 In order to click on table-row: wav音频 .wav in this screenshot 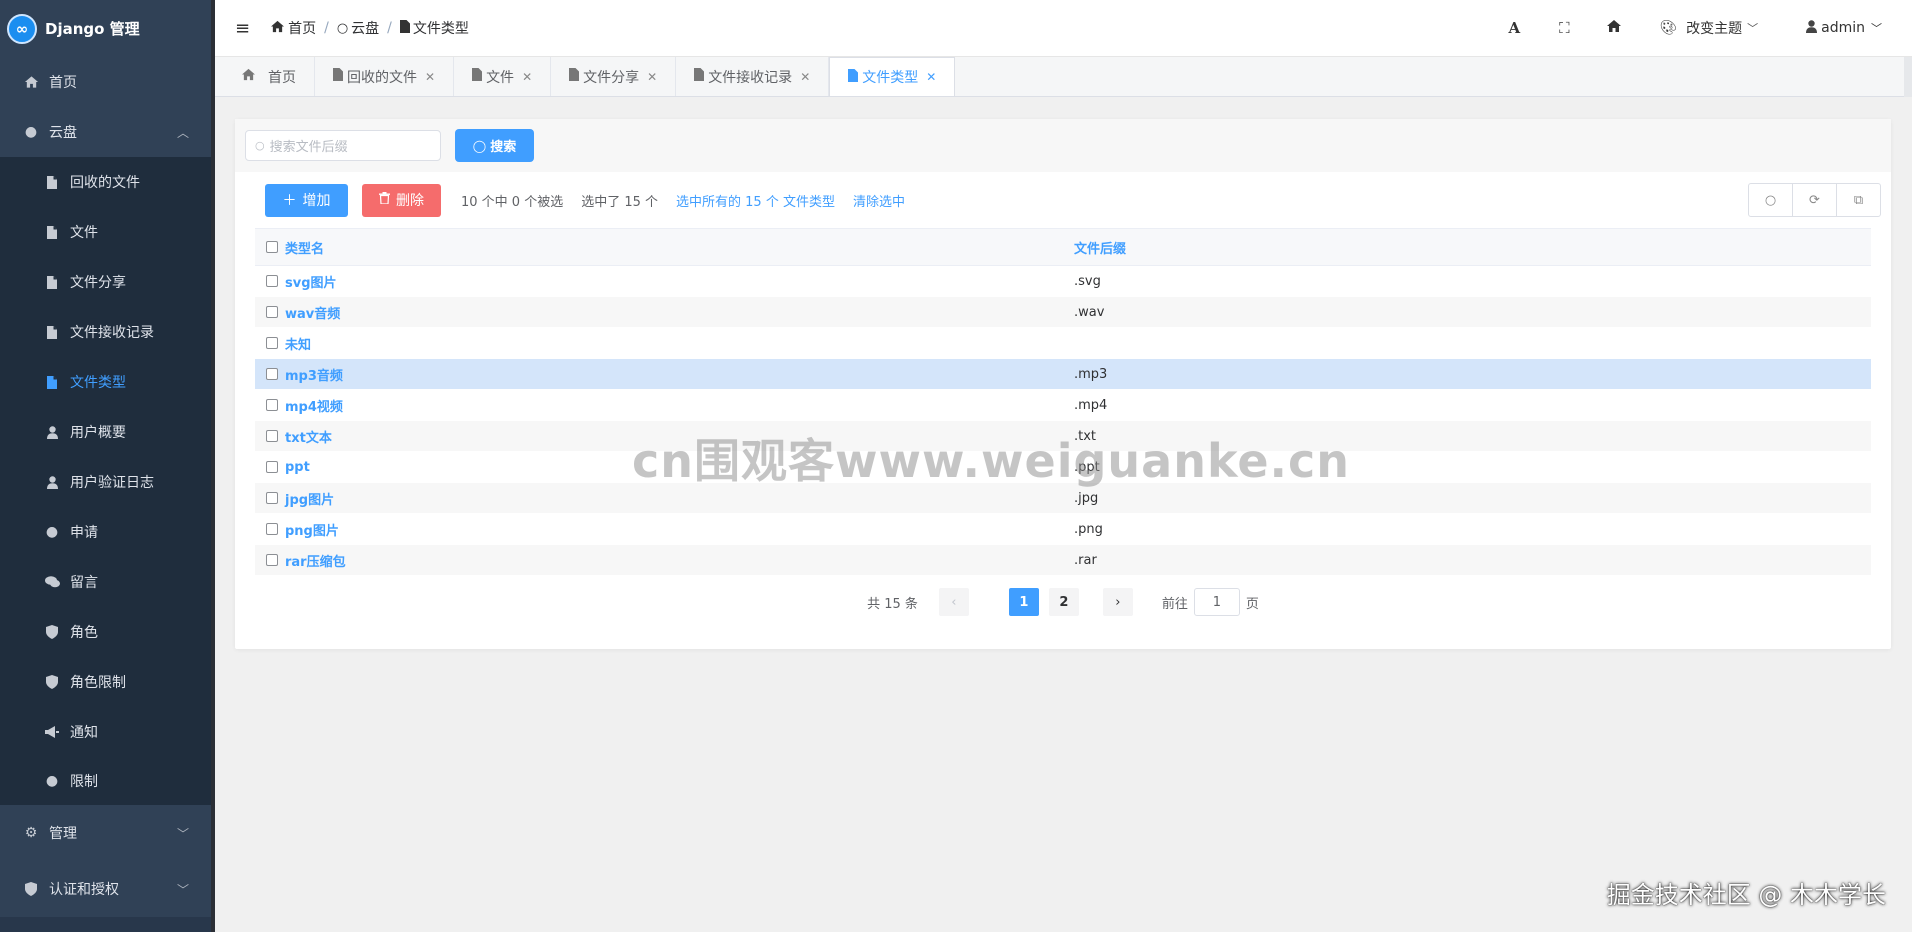, I will do `click(1063, 312)`.